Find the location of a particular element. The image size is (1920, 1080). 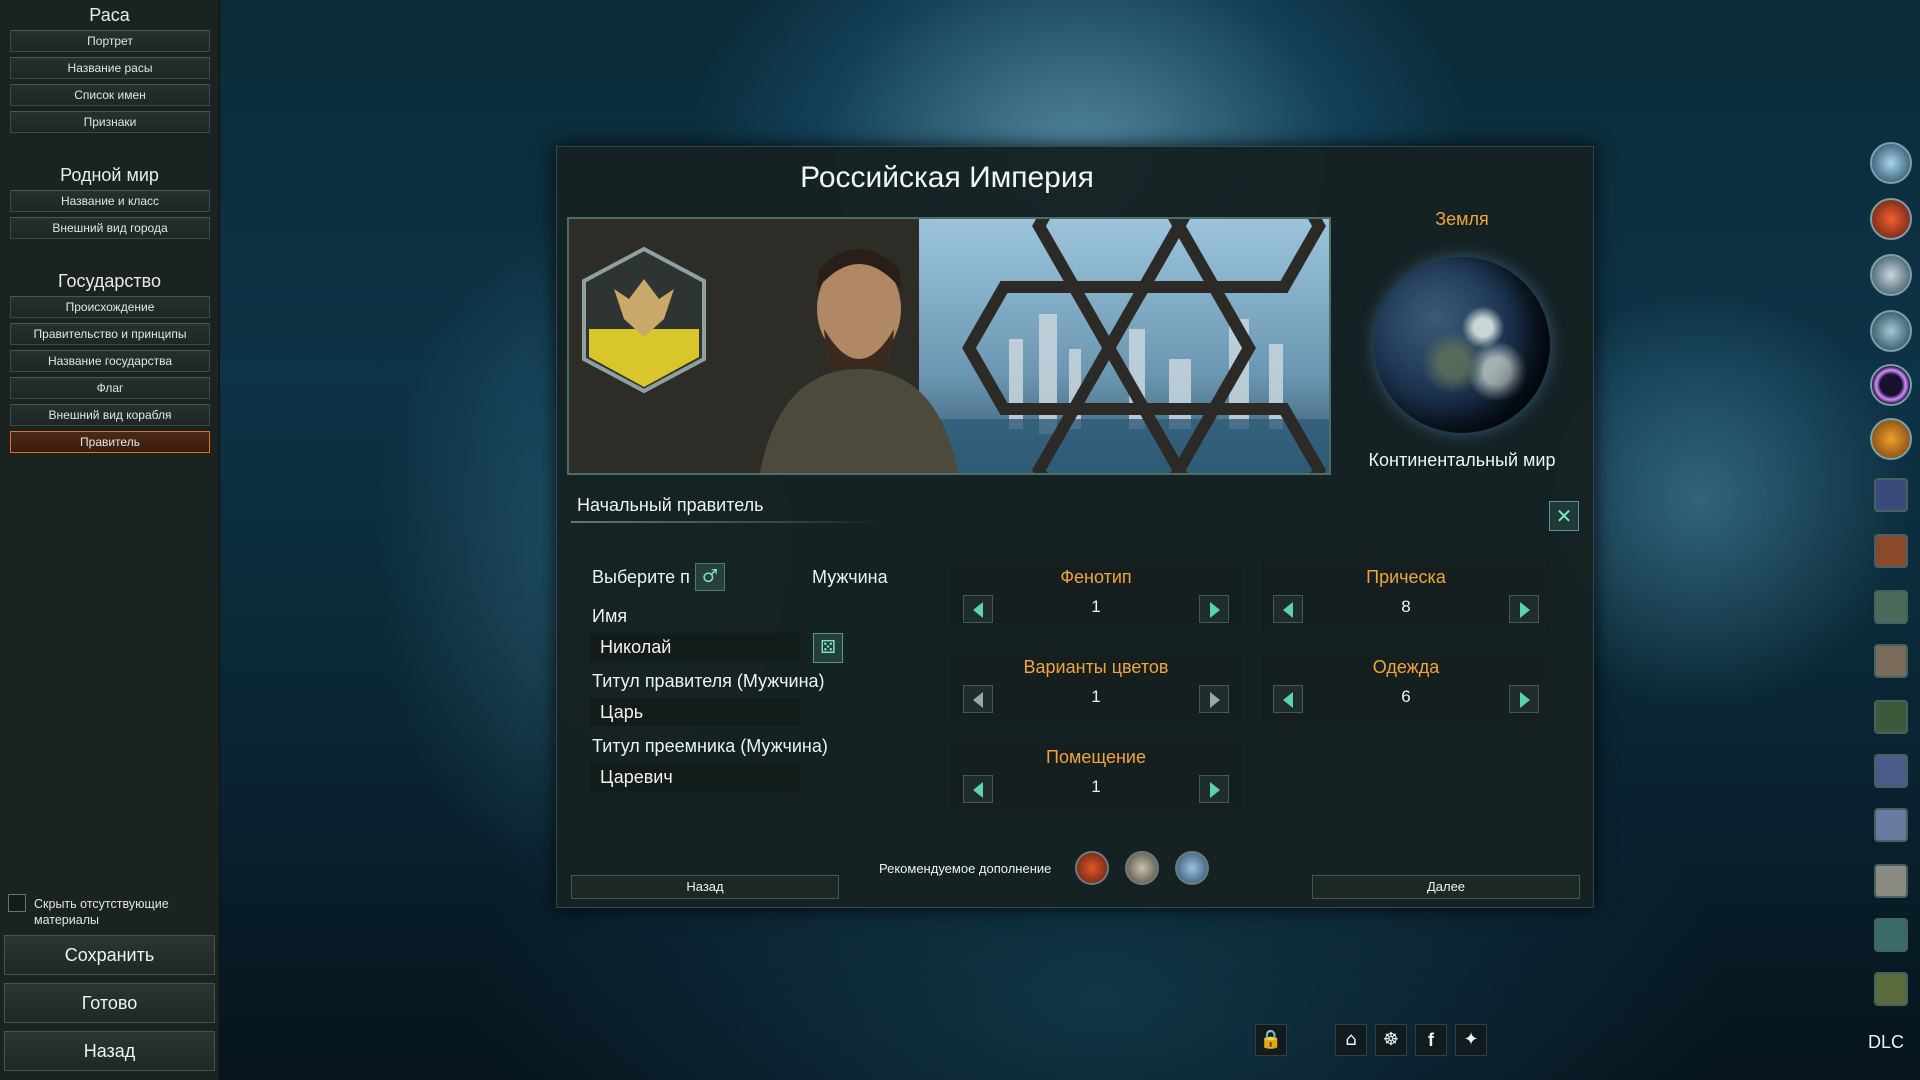

section-title-homeworld: Родной мир is located at coordinates (109, 175).